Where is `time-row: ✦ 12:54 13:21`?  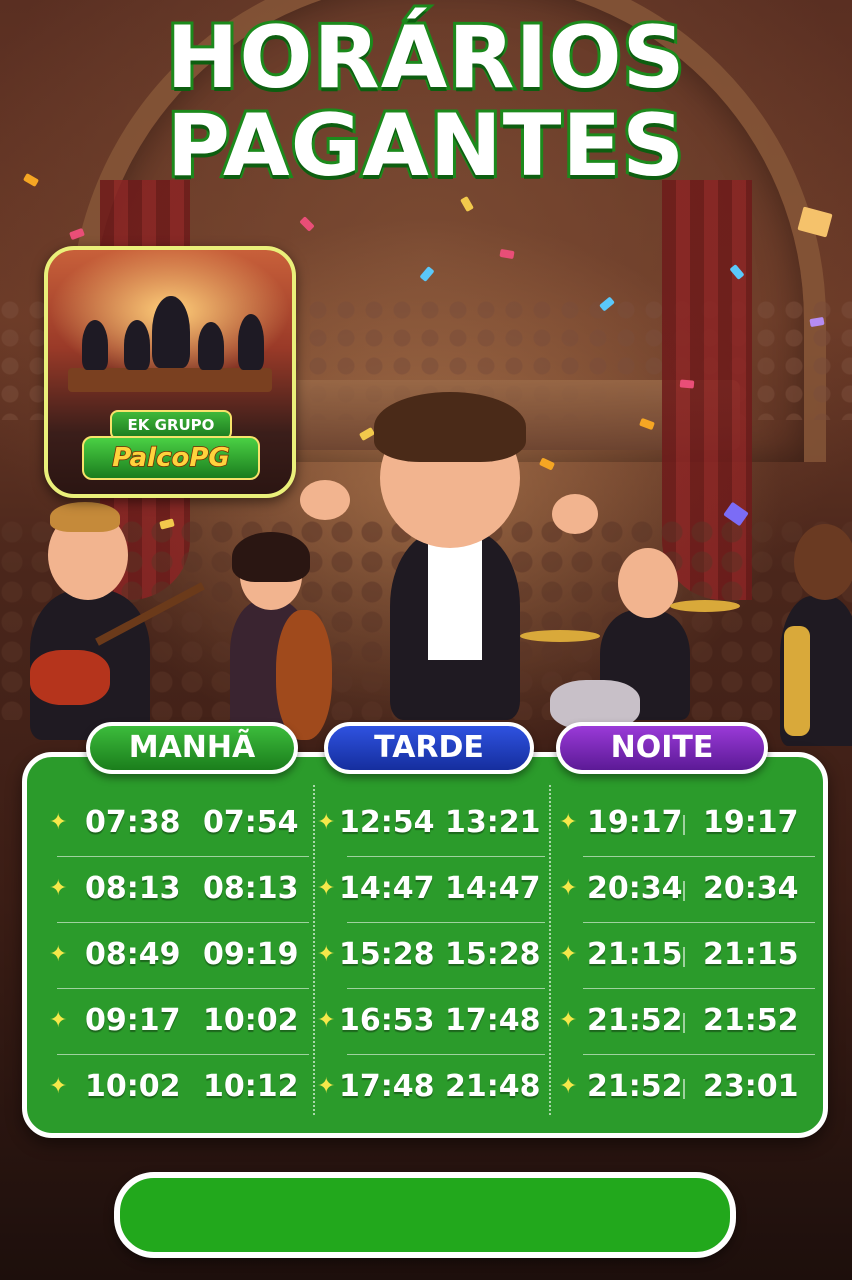 time-row: ✦ 12:54 13:21 is located at coordinates (435, 824).